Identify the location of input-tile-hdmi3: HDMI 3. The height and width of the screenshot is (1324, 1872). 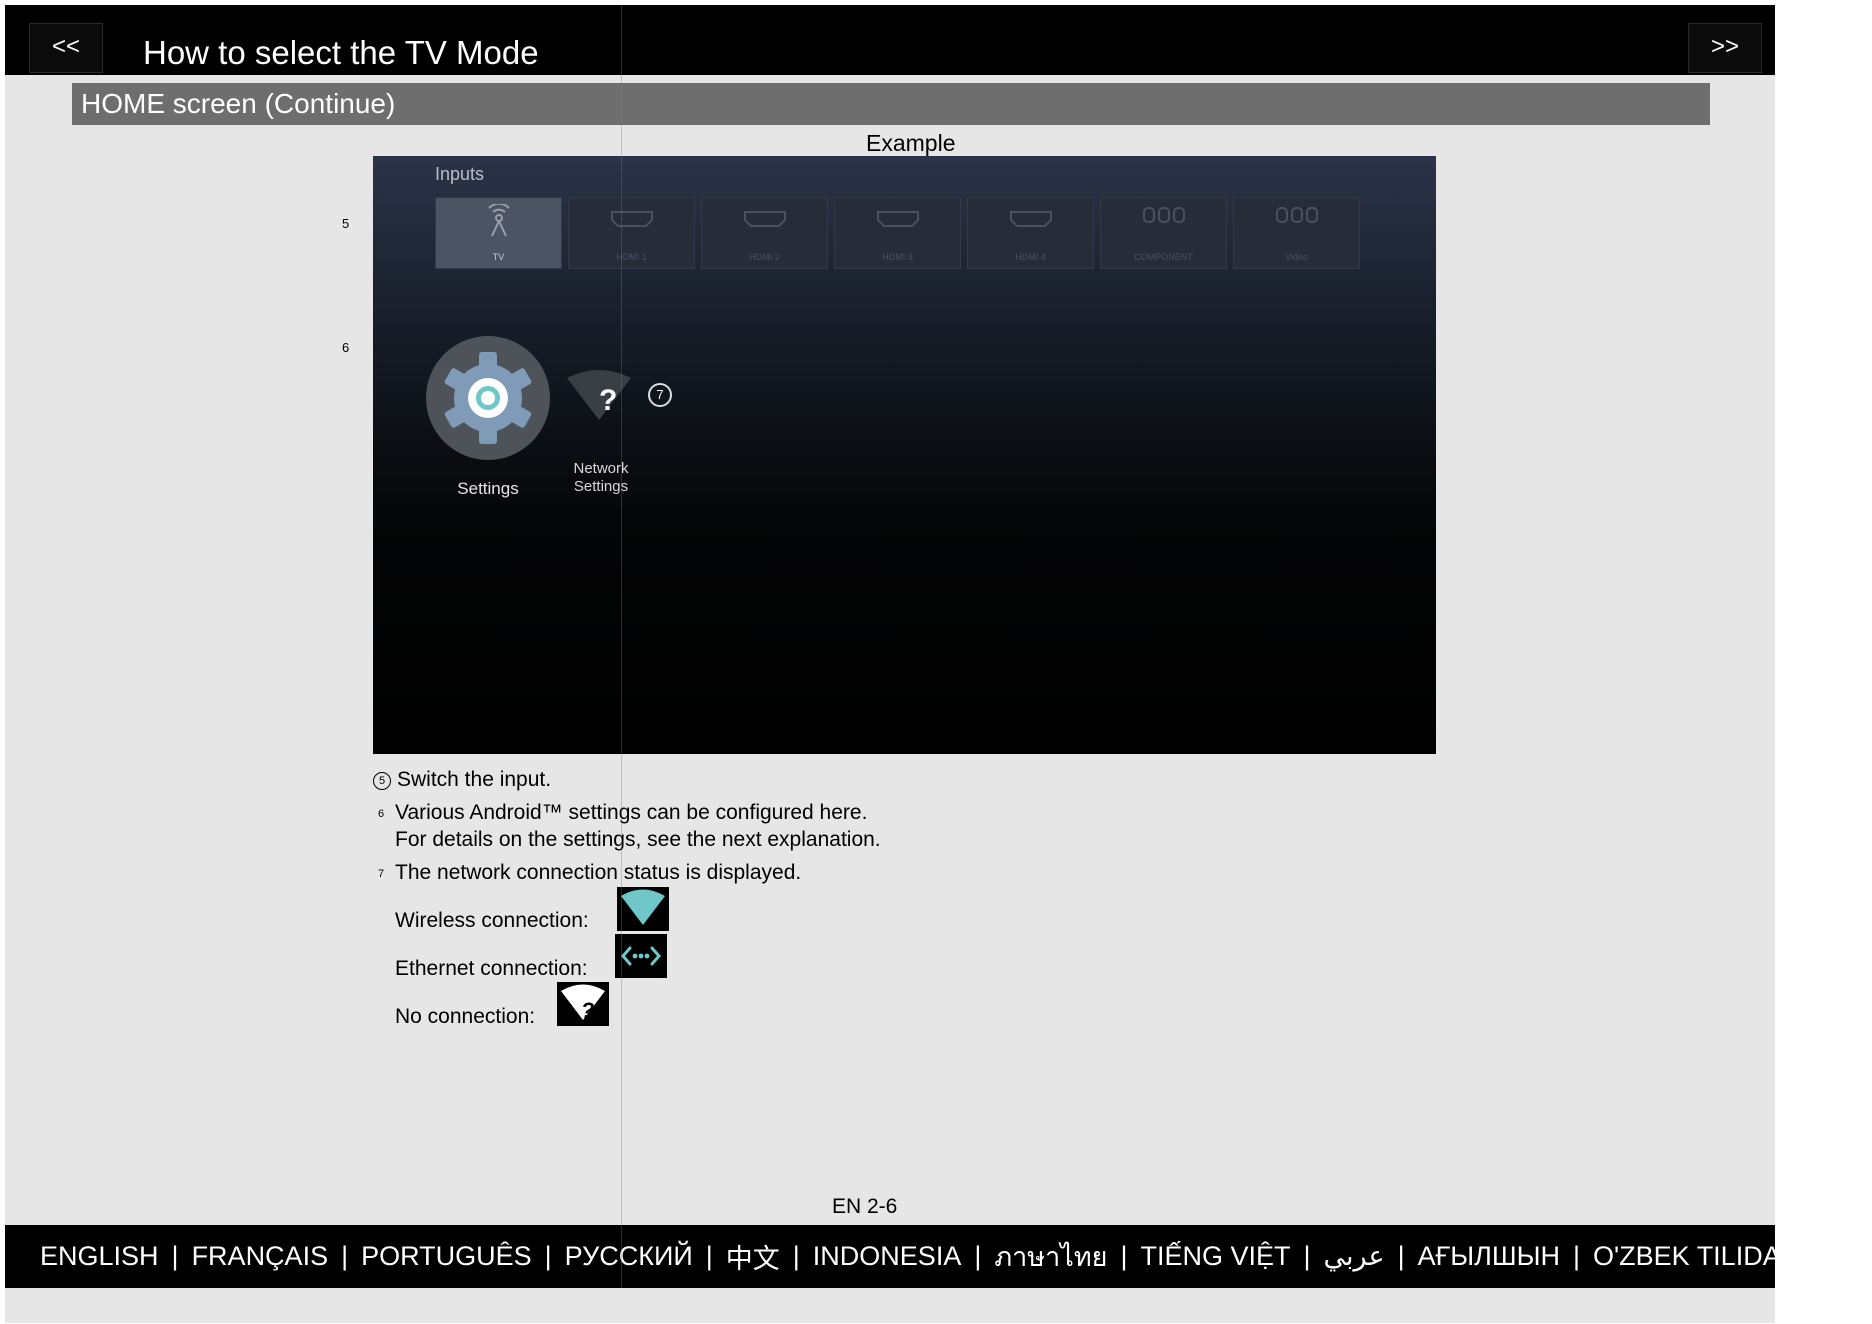
(897, 233).